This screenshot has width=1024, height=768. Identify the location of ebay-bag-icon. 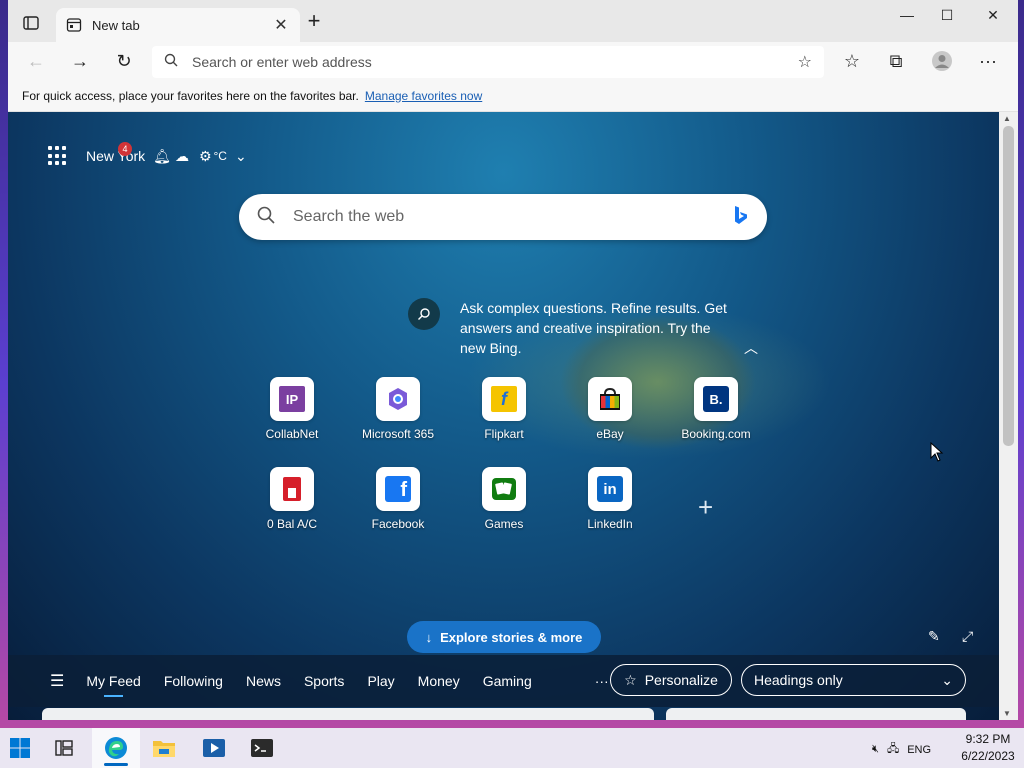
(610, 399).